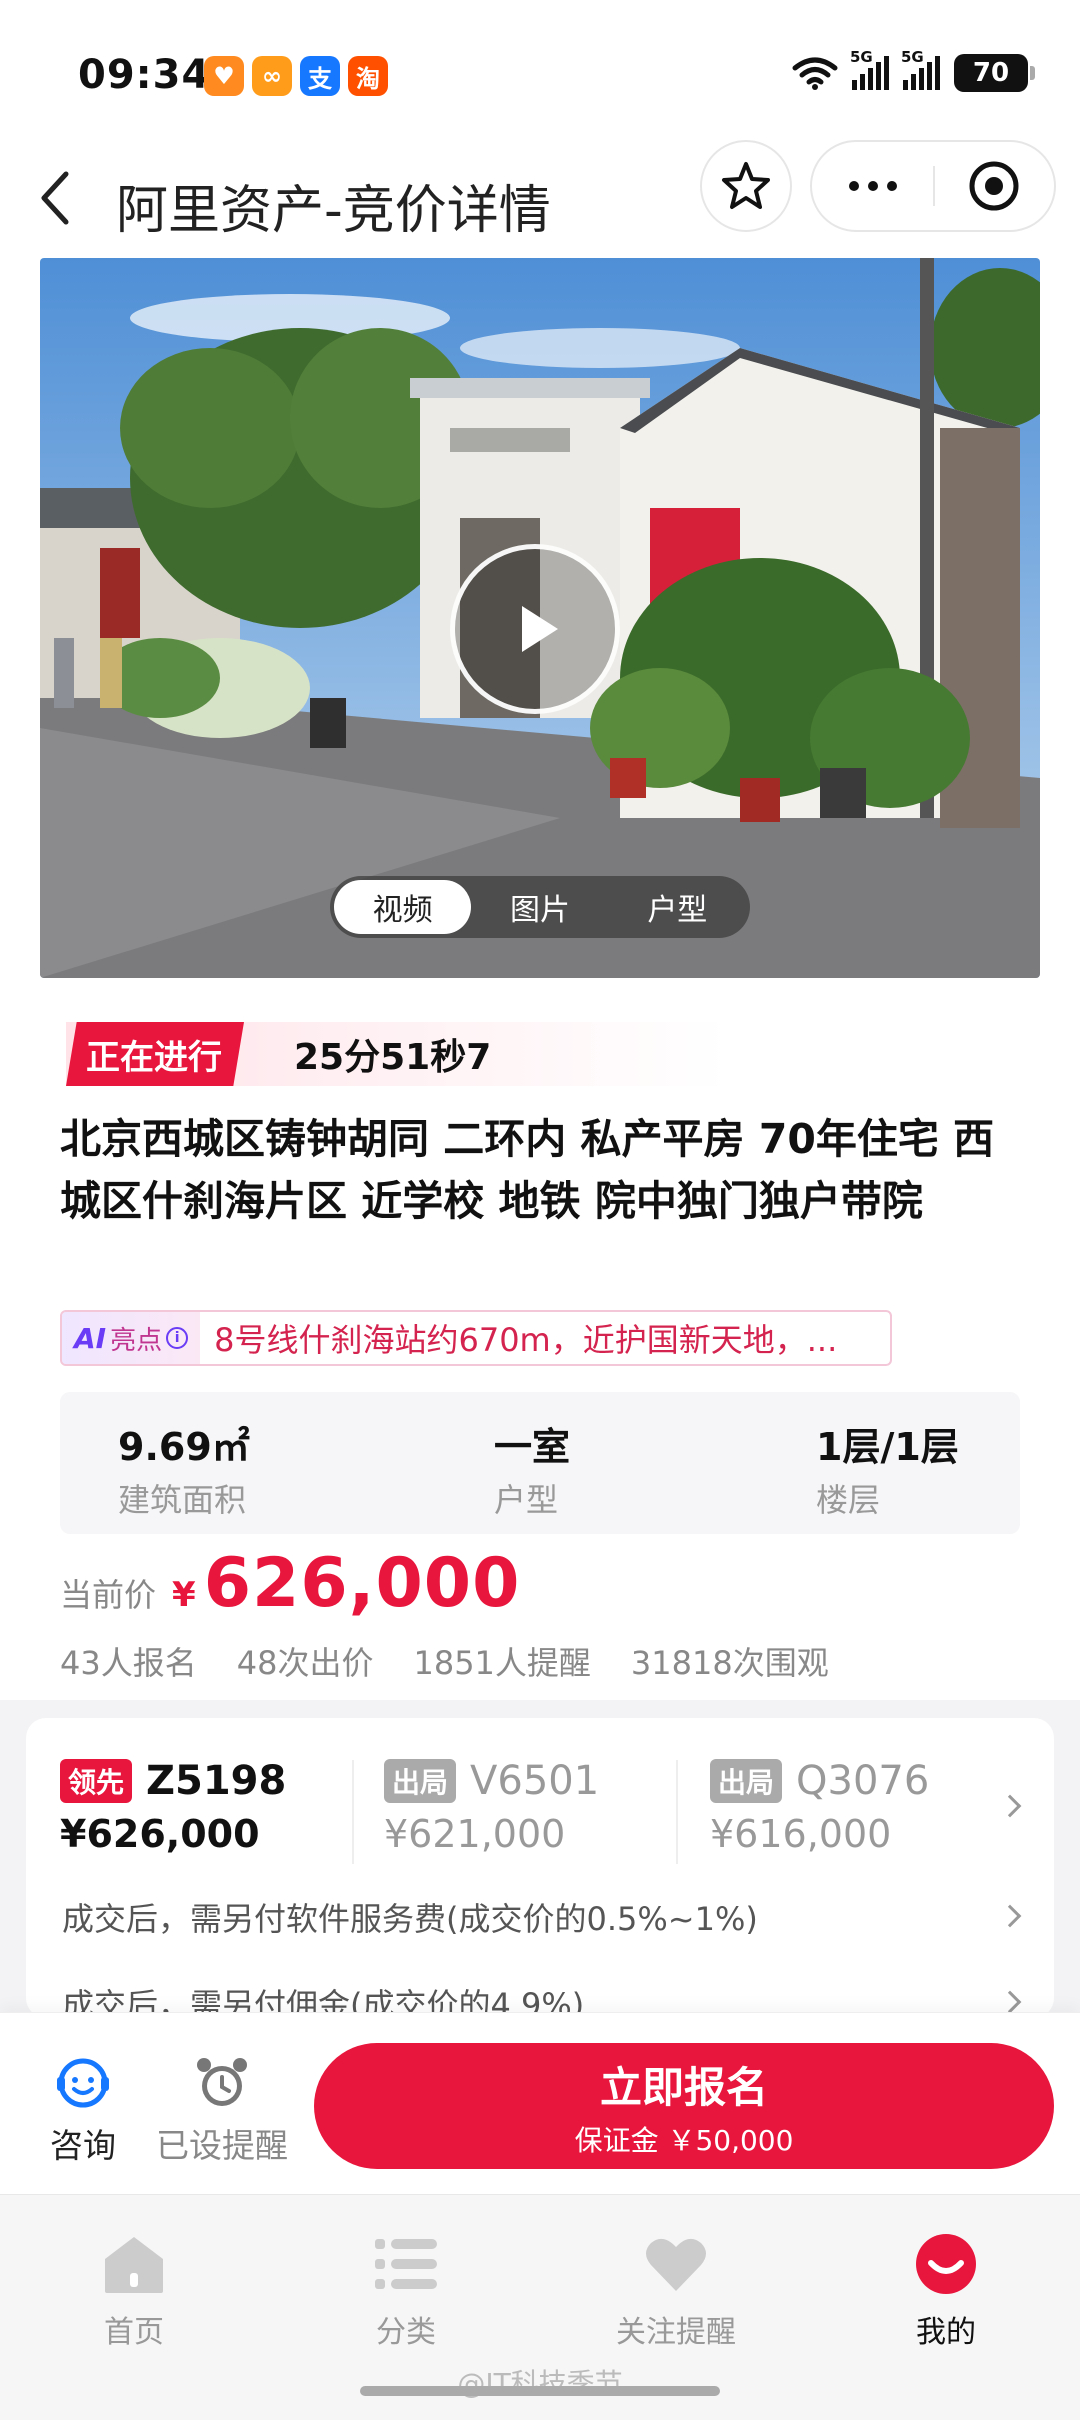 This screenshot has height=2420, width=1080. What do you see at coordinates (815, 73) in the screenshot?
I see `wifi-icon` at bounding box center [815, 73].